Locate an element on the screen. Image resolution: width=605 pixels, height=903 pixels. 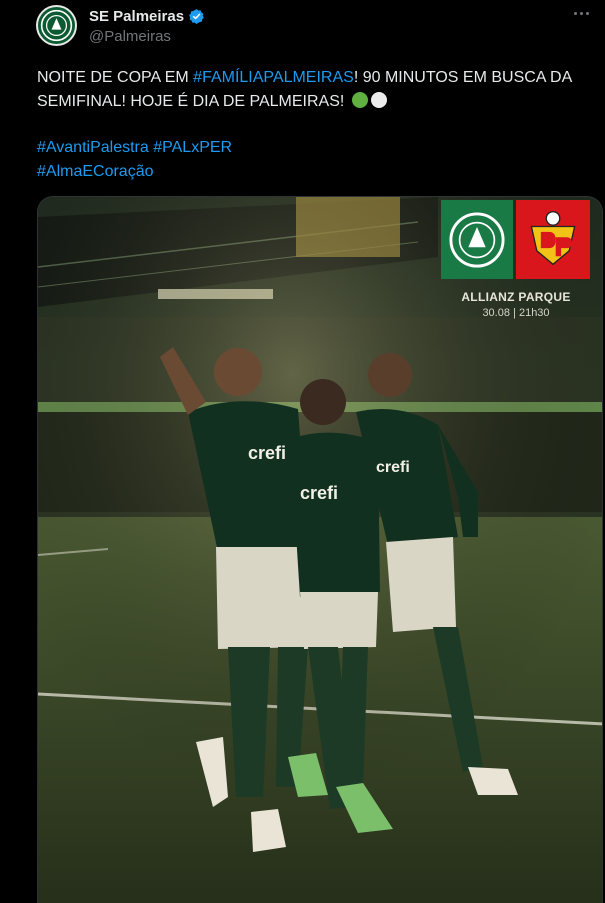
hashtags: #AvantiPalestra #PALxPER #AlmaECoração is located at coordinates (134, 160).